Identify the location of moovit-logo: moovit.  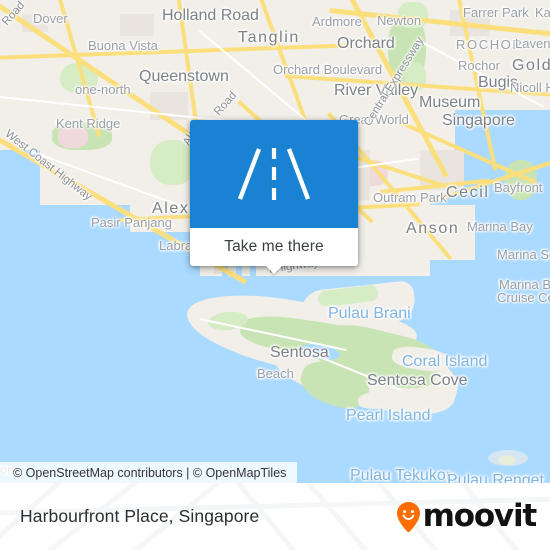
(467, 516).